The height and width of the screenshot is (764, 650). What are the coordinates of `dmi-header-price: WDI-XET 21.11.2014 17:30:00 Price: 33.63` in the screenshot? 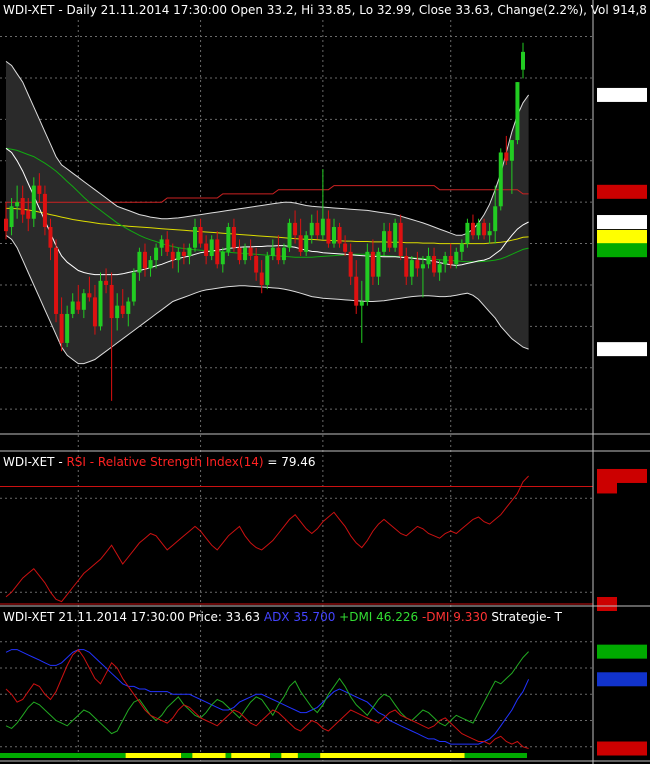 It's located at (133, 617).